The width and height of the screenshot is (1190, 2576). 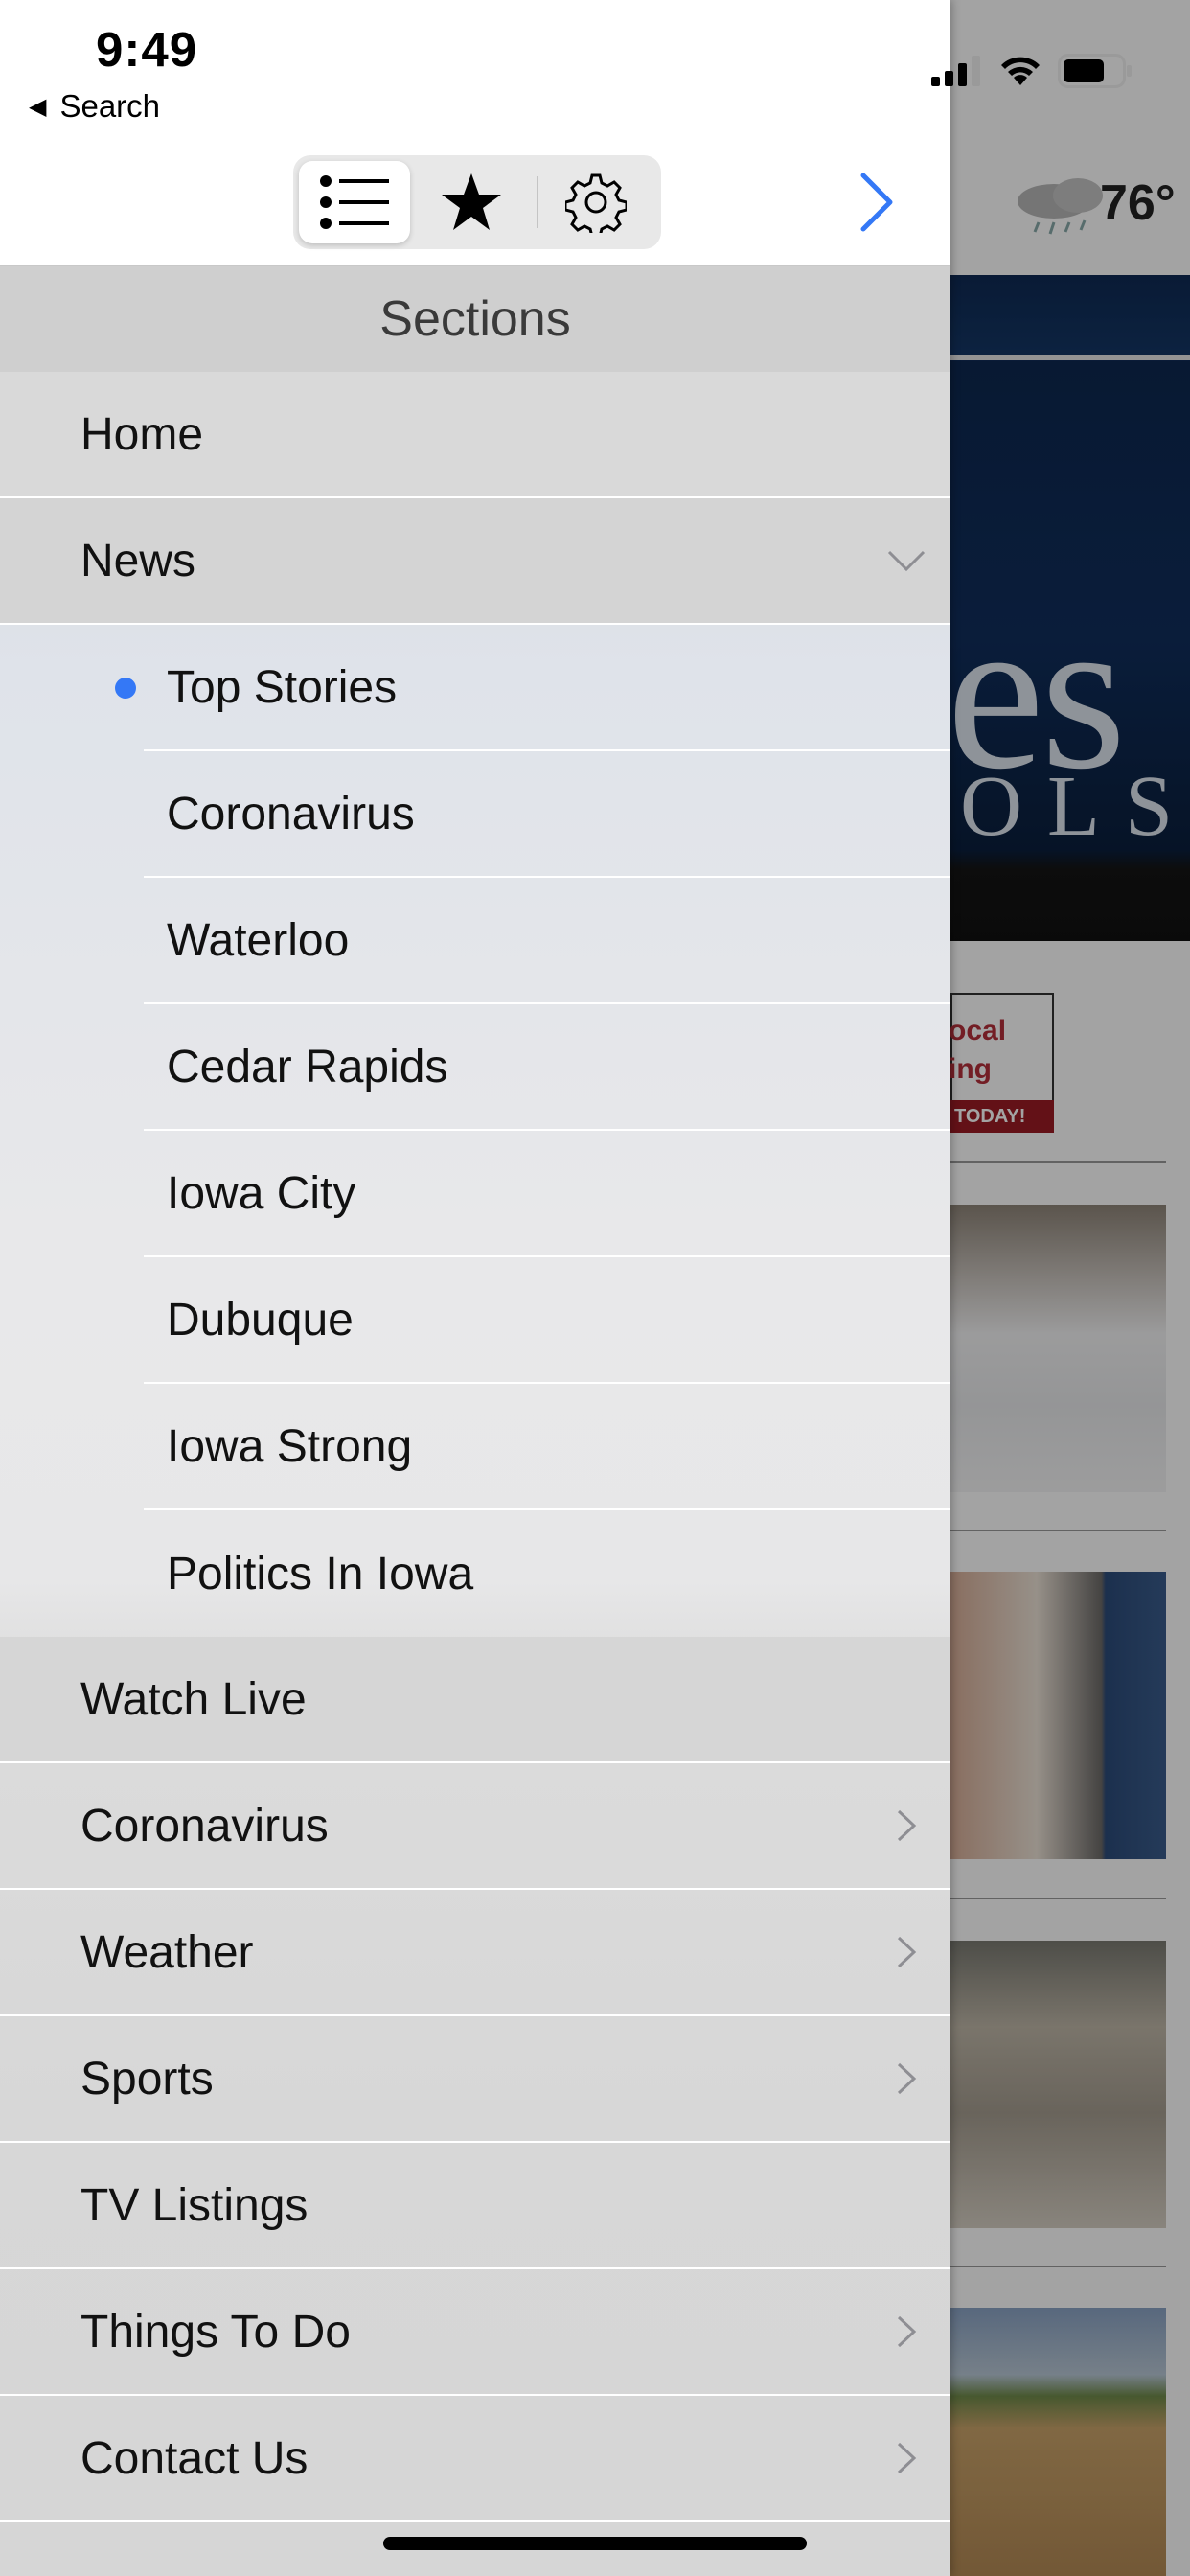 What do you see at coordinates (595, 2543) in the screenshot?
I see `home-indicator` at bounding box center [595, 2543].